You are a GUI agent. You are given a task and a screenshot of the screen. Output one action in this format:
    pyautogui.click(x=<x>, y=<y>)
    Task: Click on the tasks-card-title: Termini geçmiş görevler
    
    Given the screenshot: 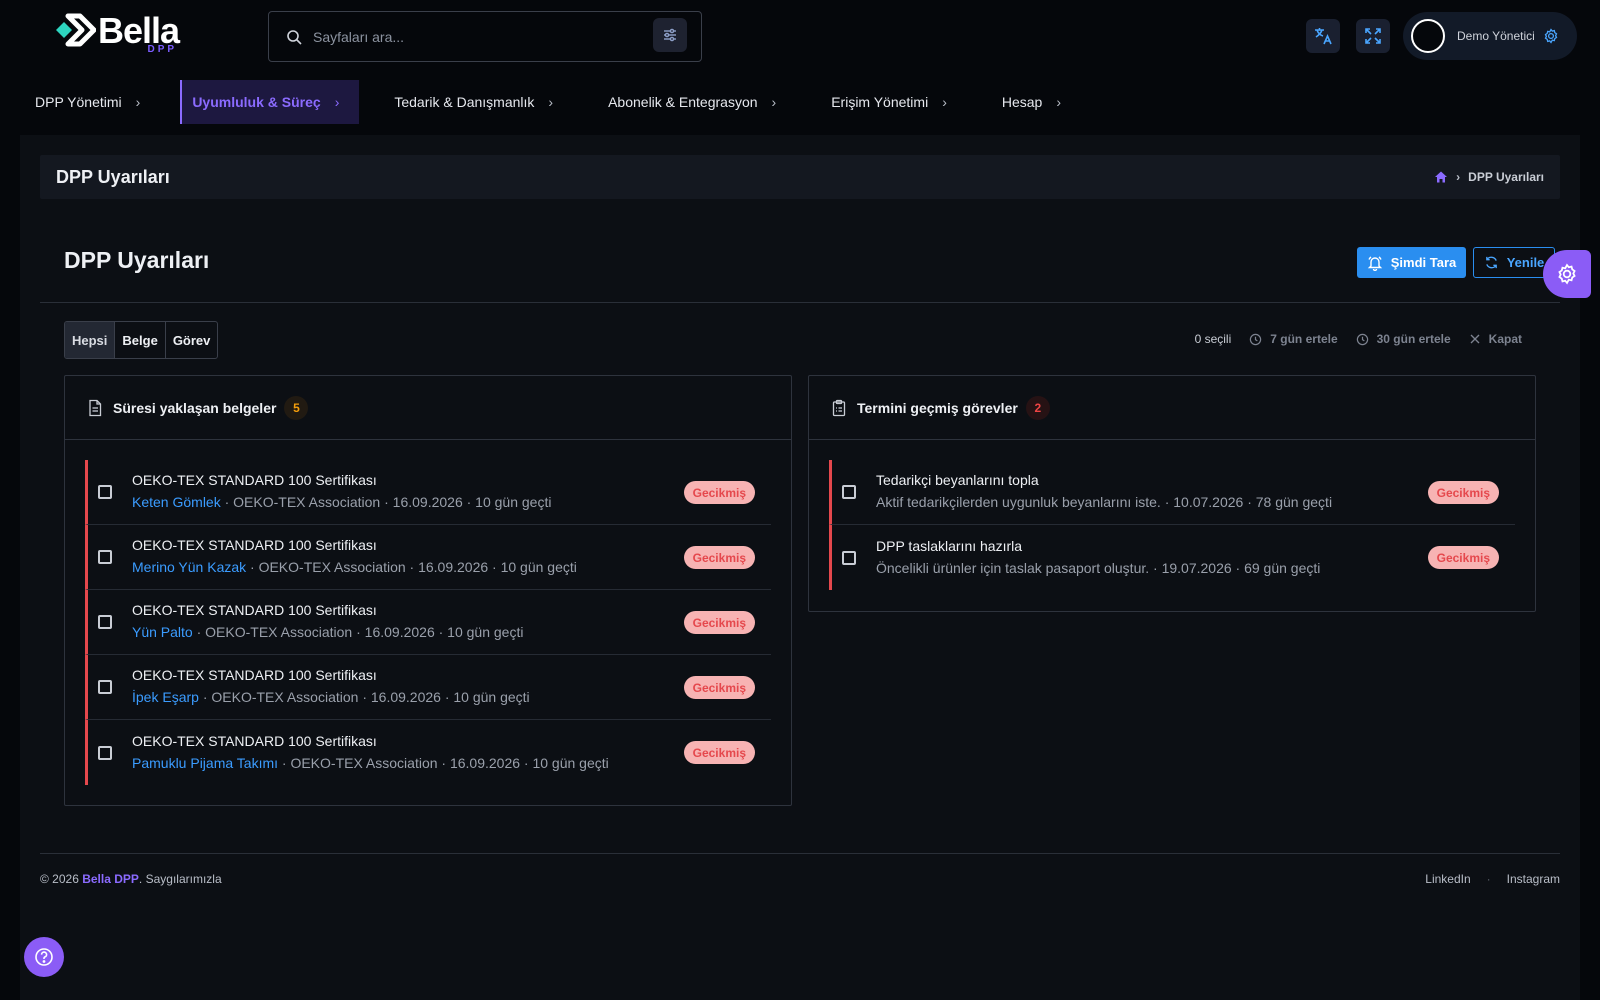 What is the action you would take?
    pyautogui.click(x=937, y=407)
    